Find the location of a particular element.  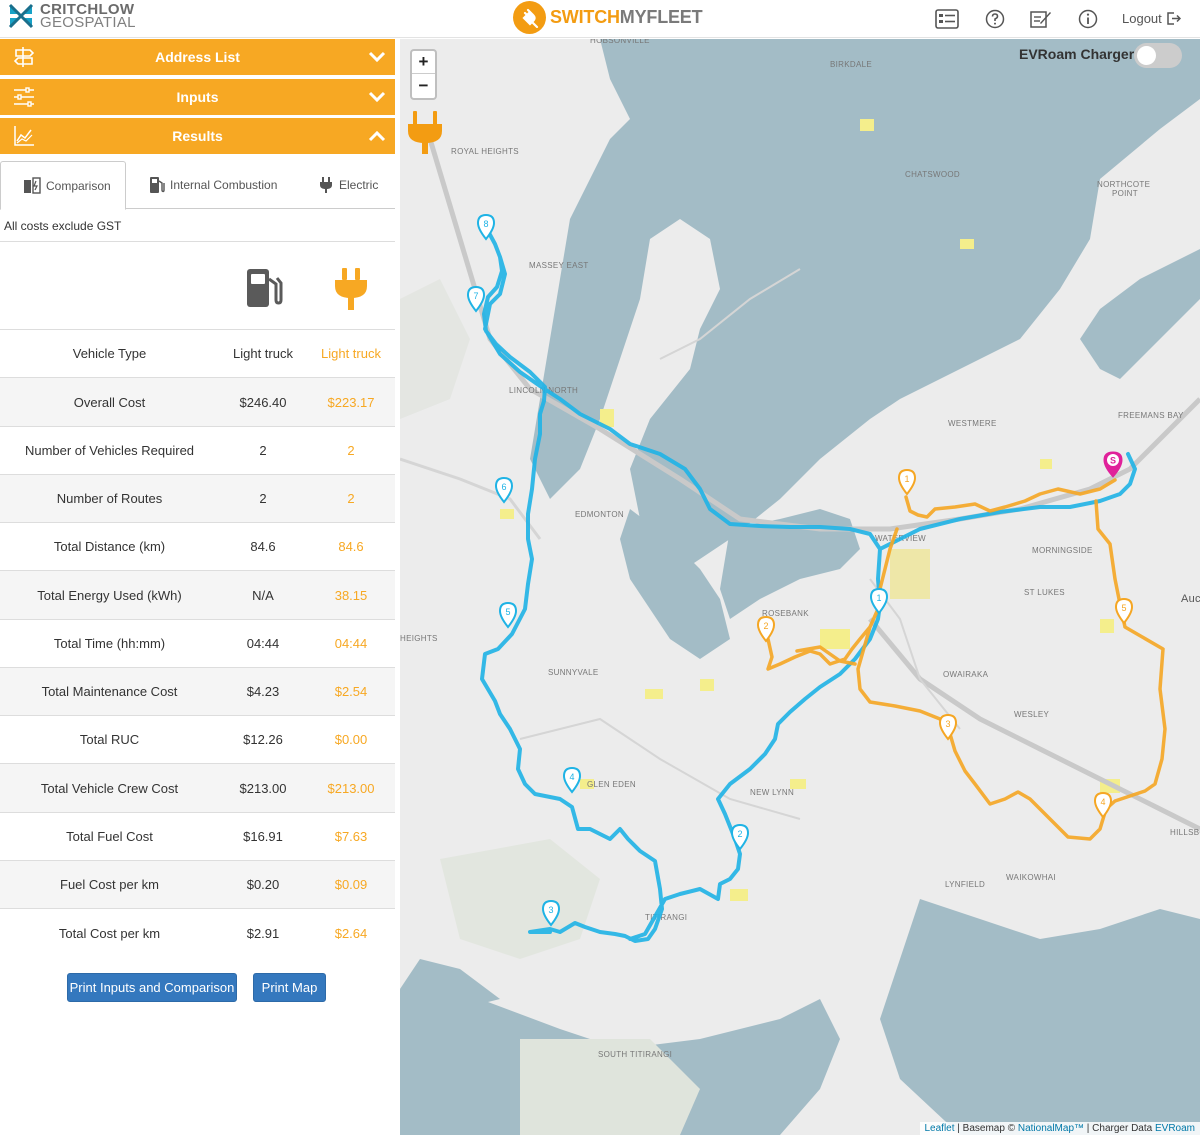

address-list-accordion: Address List is located at coordinates (197, 57).